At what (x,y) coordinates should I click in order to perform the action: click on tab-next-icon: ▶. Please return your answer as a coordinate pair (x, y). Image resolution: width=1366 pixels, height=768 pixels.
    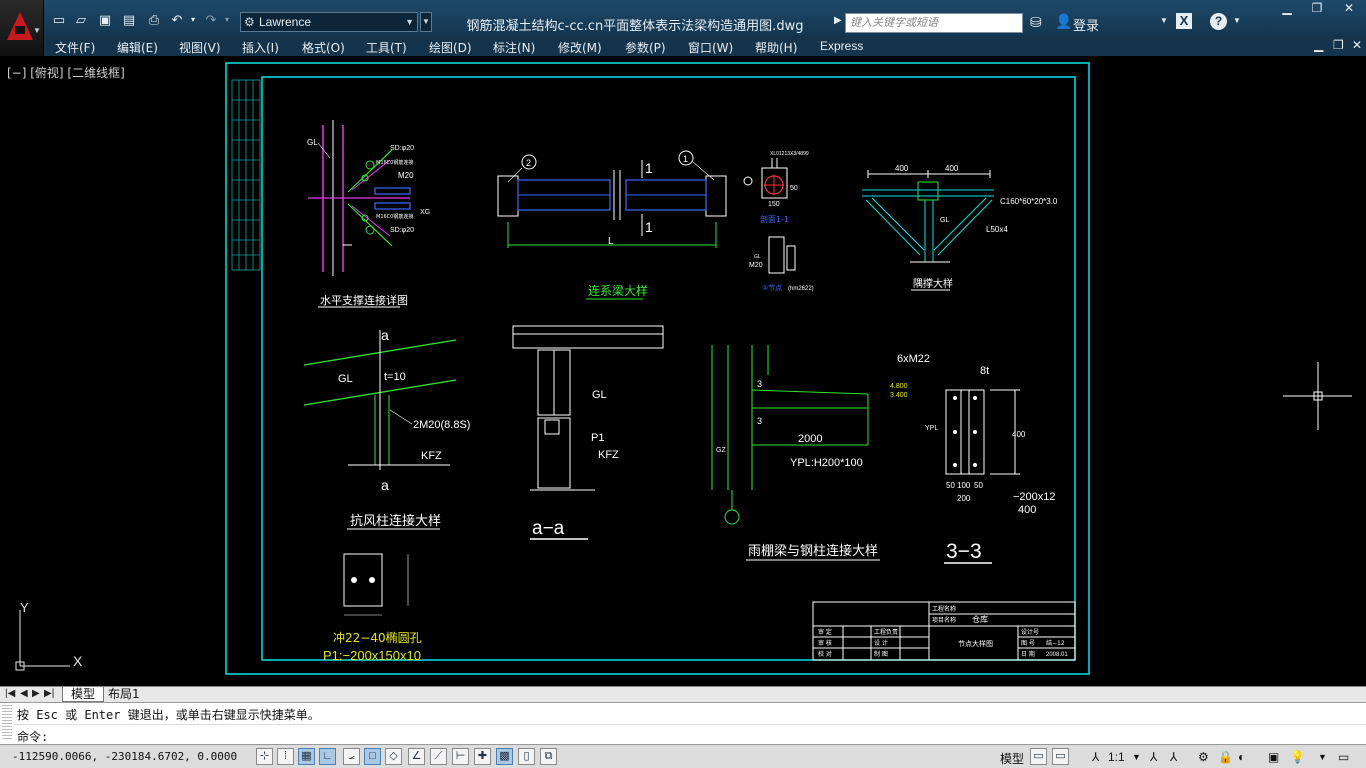
    Looking at the image, I should click on (36, 693).